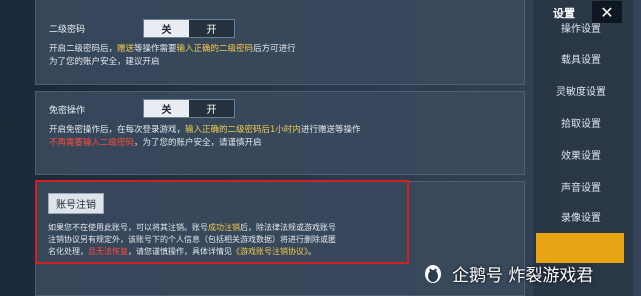 The width and height of the screenshot is (641, 296). What do you see at coordinates (581, 216) in the screenshot?
I see `sidebar-item-recording: 录像设置` at bounding box center [581, 216].